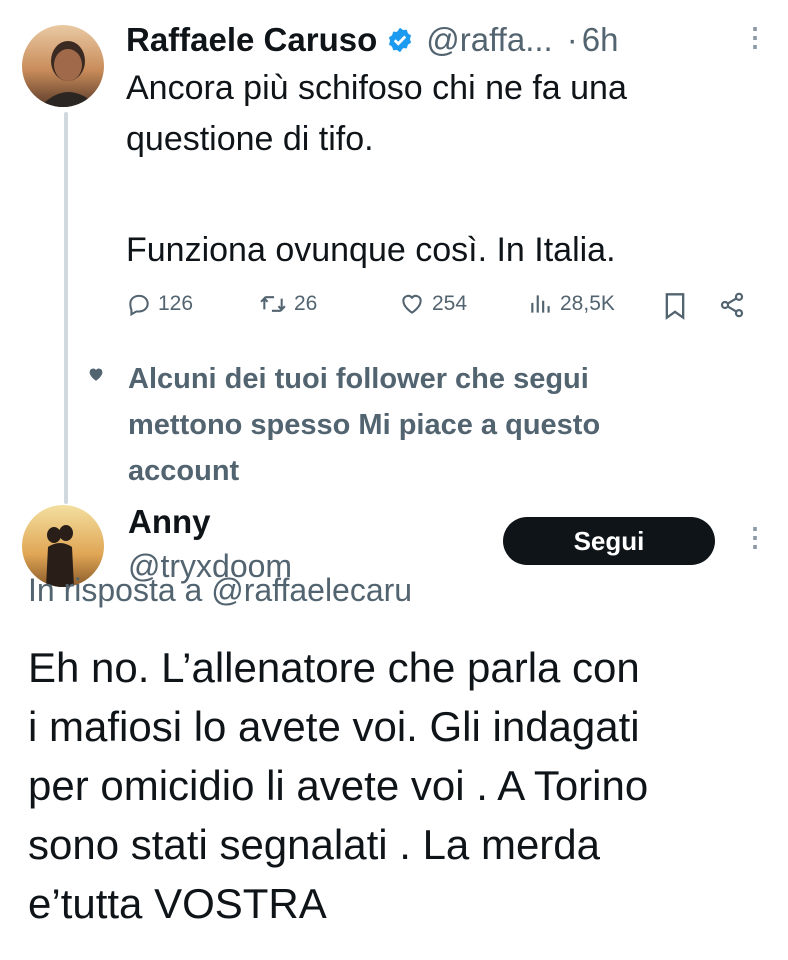 The width and height of the screenshot is (788, 960). What do you see at coordinates (250, 139) in the screenshot?
I see `tweet-text-line: questione di tifo.` at bounding box center [250, 139].